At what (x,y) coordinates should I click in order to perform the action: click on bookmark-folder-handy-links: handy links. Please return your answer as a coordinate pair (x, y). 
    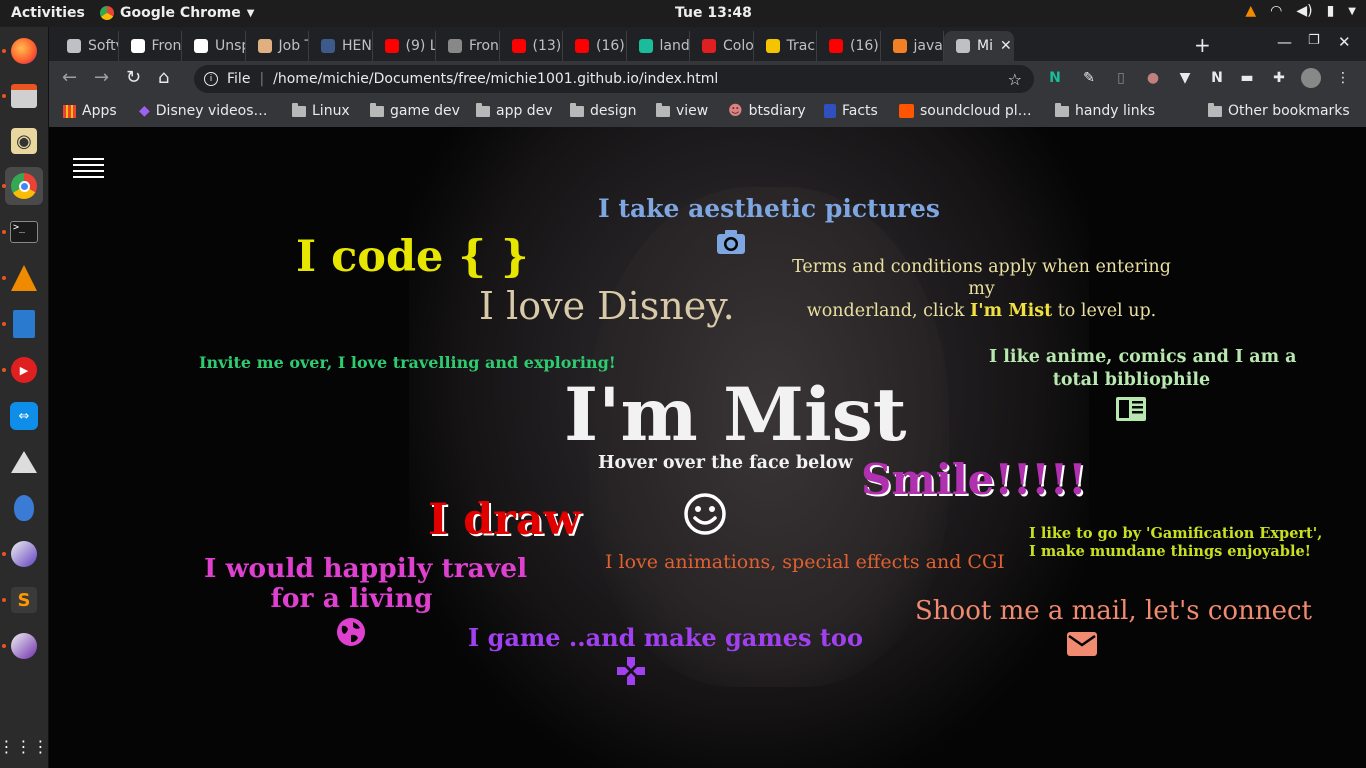
    Looking at the image, I should click on (1105, 110).